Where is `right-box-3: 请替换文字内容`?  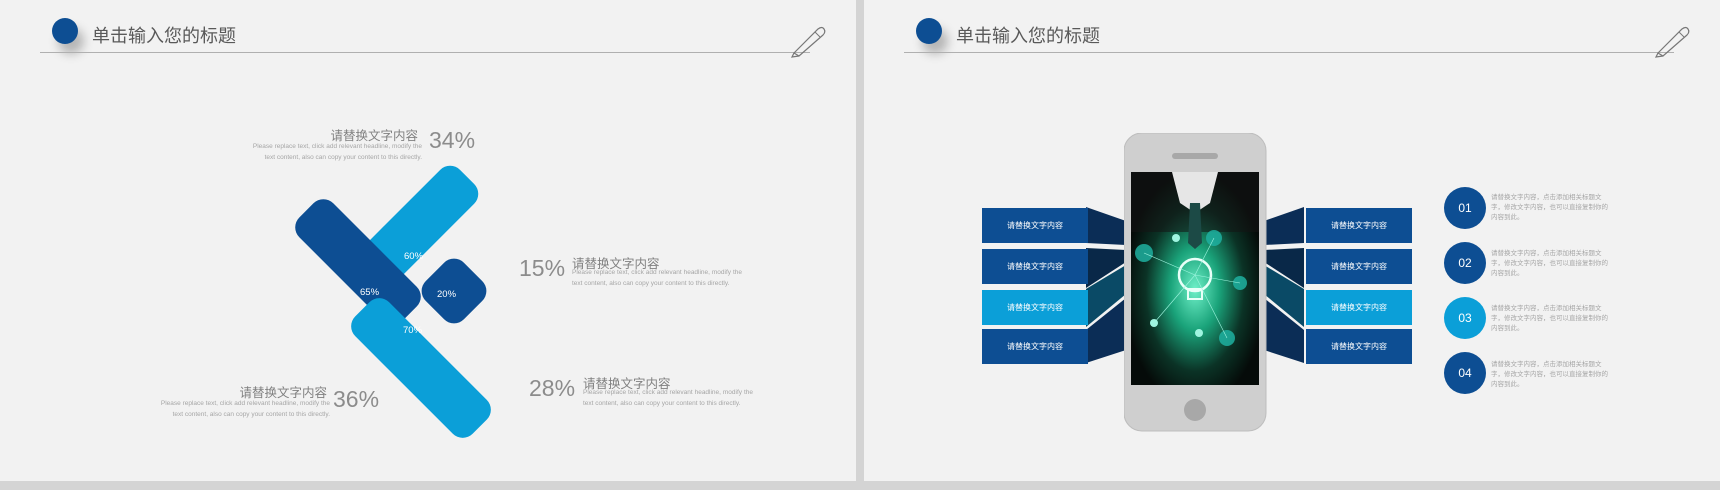
right-box-3: 请替换文字内容 is located at coordinates (1359, 307).